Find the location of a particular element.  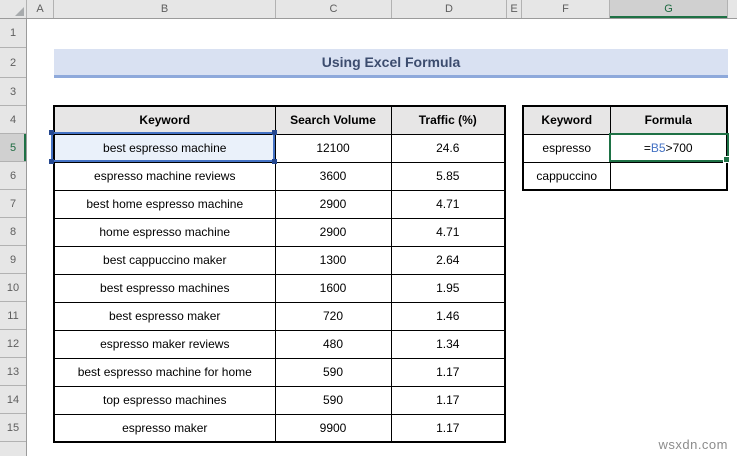

formula-equals: = is located at coordinates (647, 148).